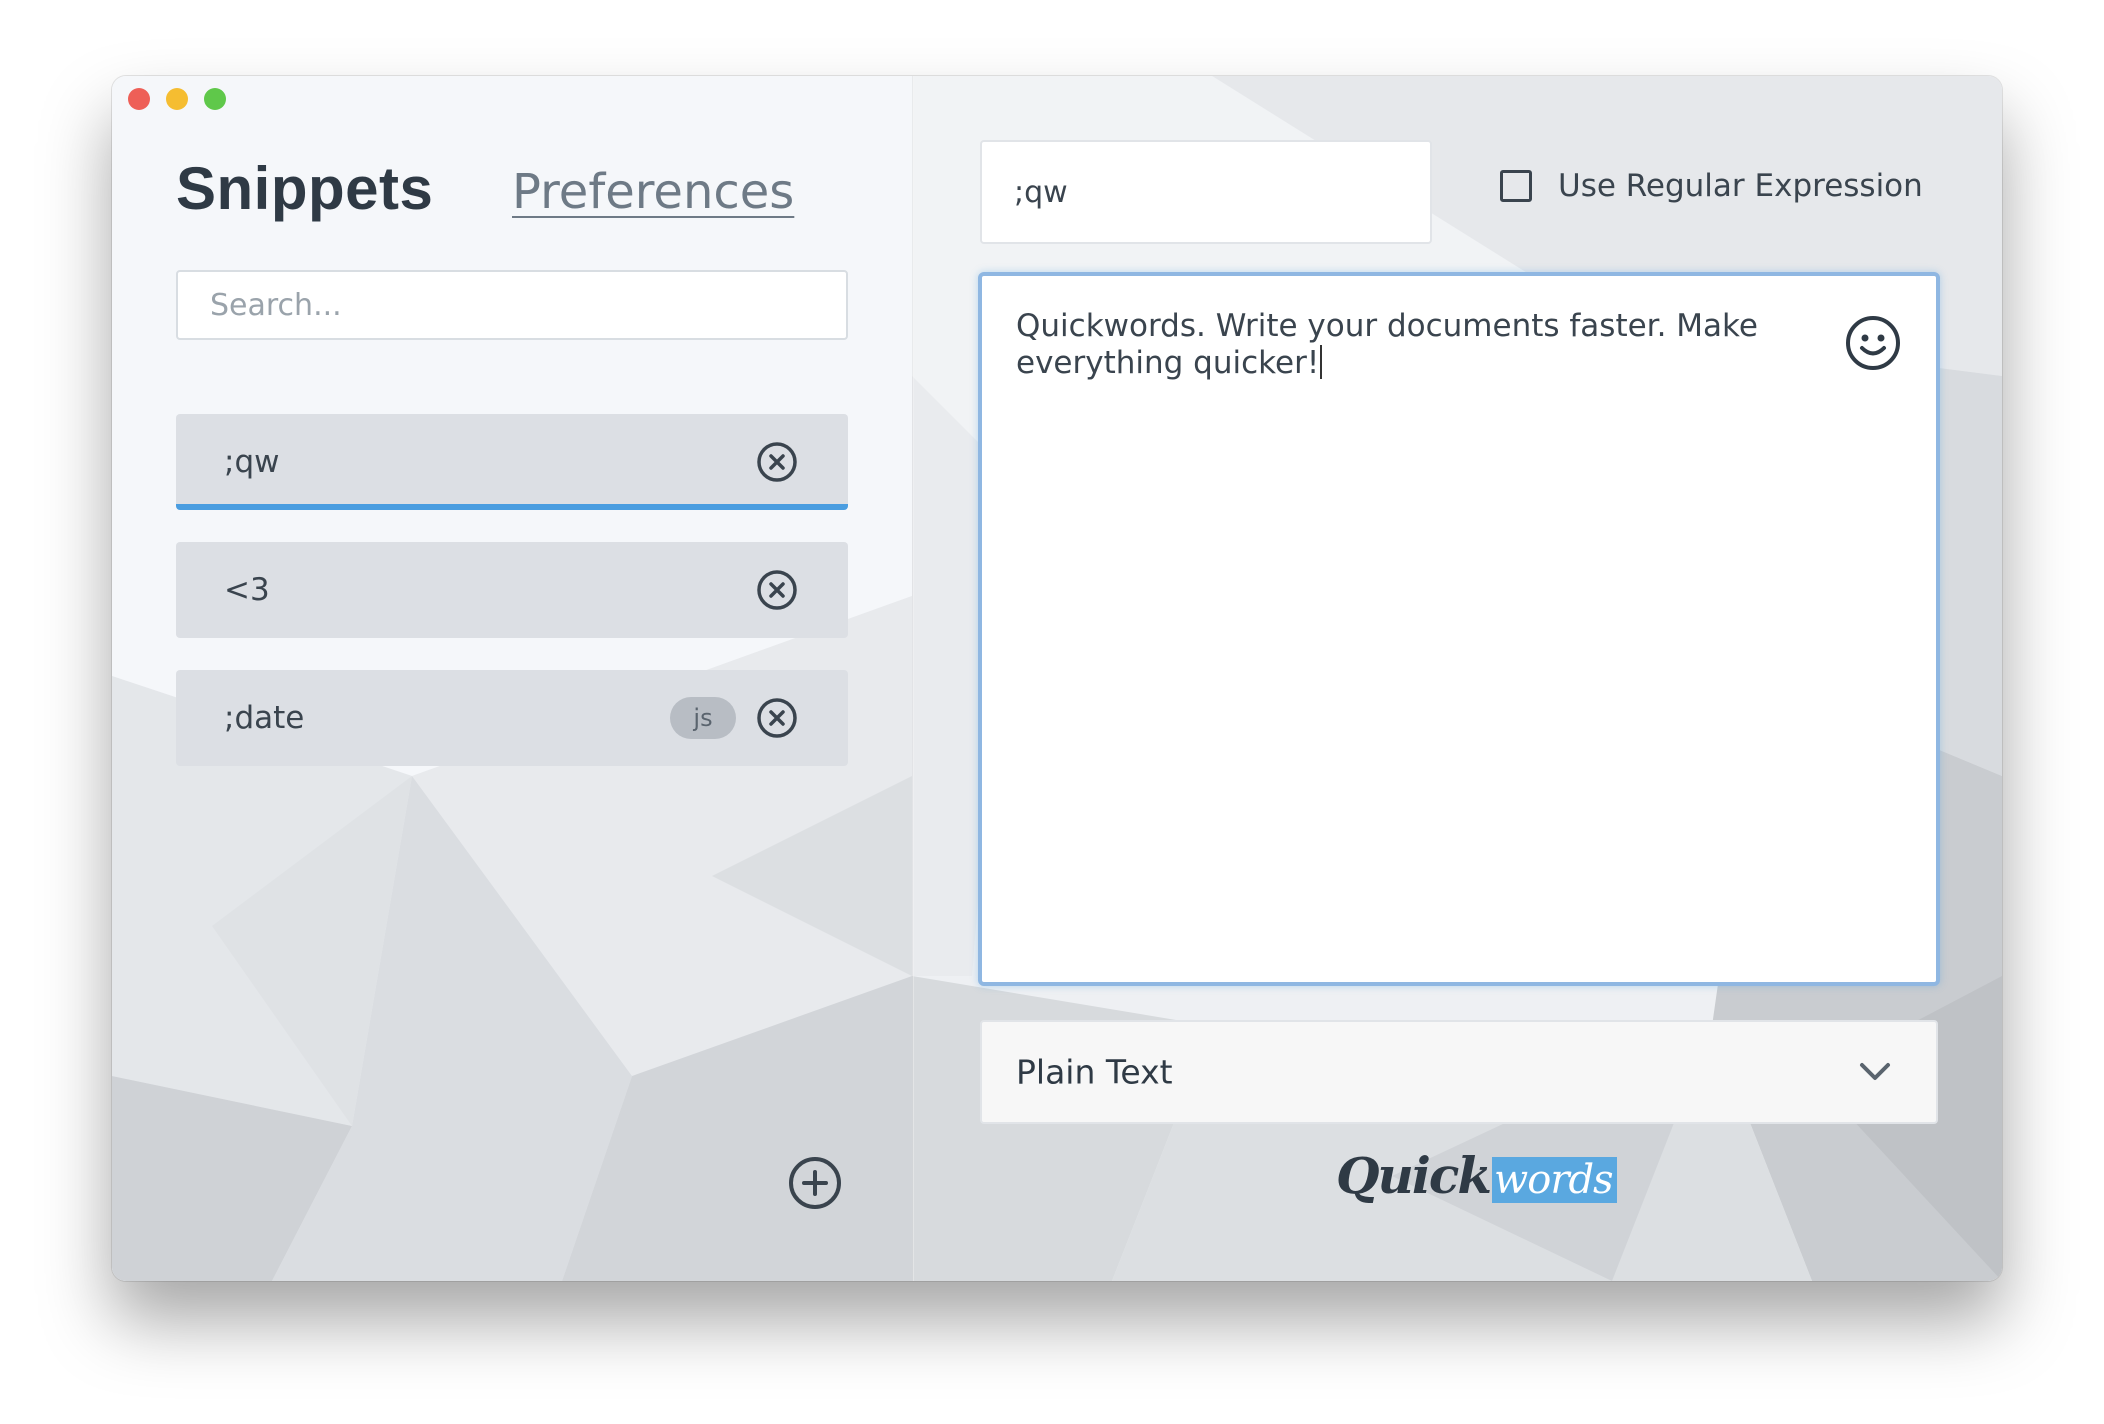 The height and width of the screenshot is (1424, 2104). I want to click on search-input, so click(512, 305).